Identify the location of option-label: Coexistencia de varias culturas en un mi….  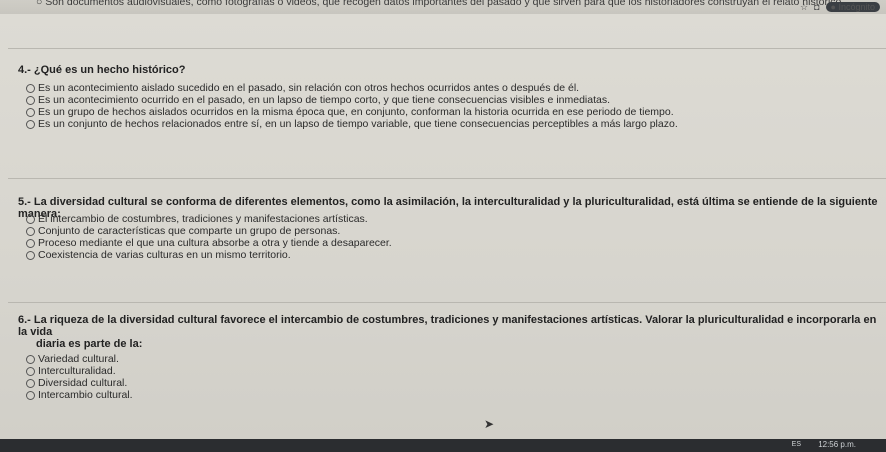
(164, 255).